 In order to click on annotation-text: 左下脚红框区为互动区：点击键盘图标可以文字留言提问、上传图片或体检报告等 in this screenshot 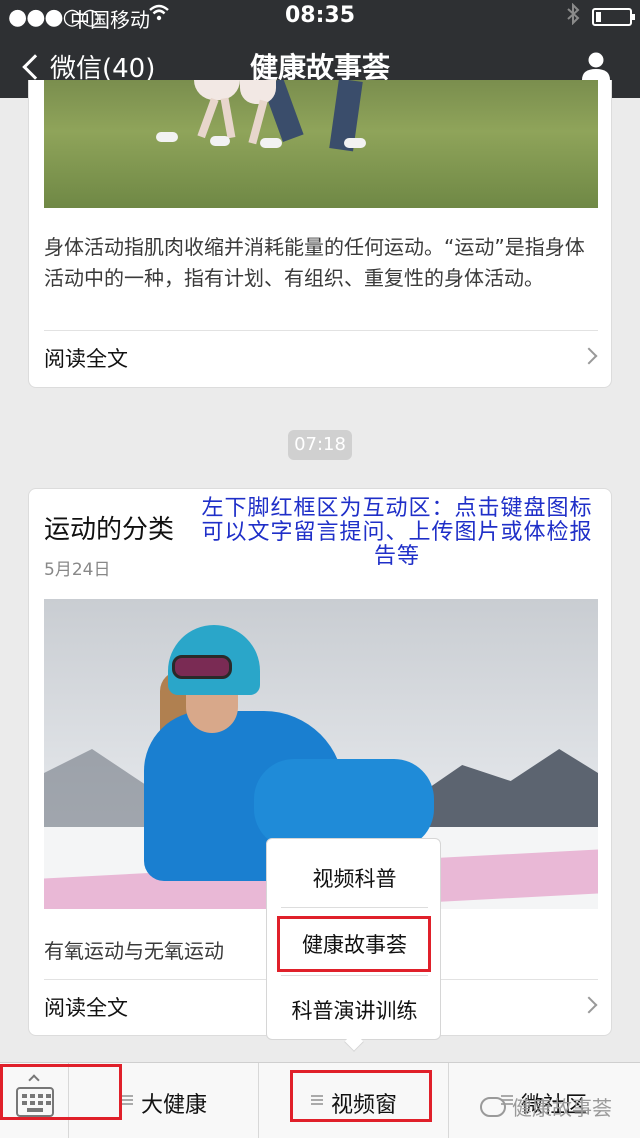, I will do `click(397, 532)`.